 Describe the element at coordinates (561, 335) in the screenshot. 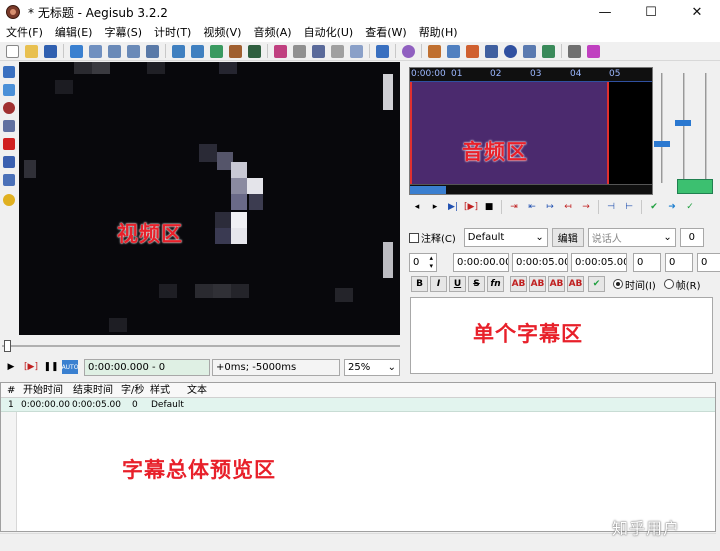

I see `subtitle-text-edit: 单个字幕区` at that location.